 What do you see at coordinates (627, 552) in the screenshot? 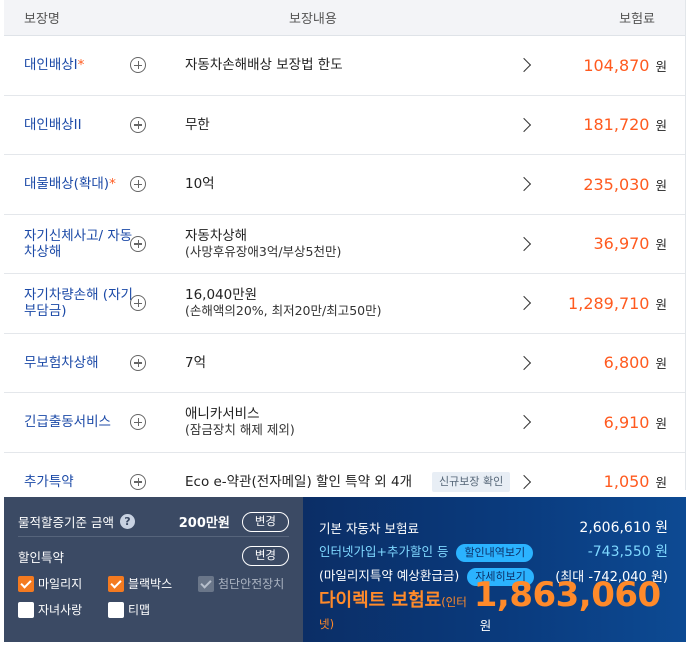
I see `discount-amount: -743,550 원` at bounding box center [627, 552].